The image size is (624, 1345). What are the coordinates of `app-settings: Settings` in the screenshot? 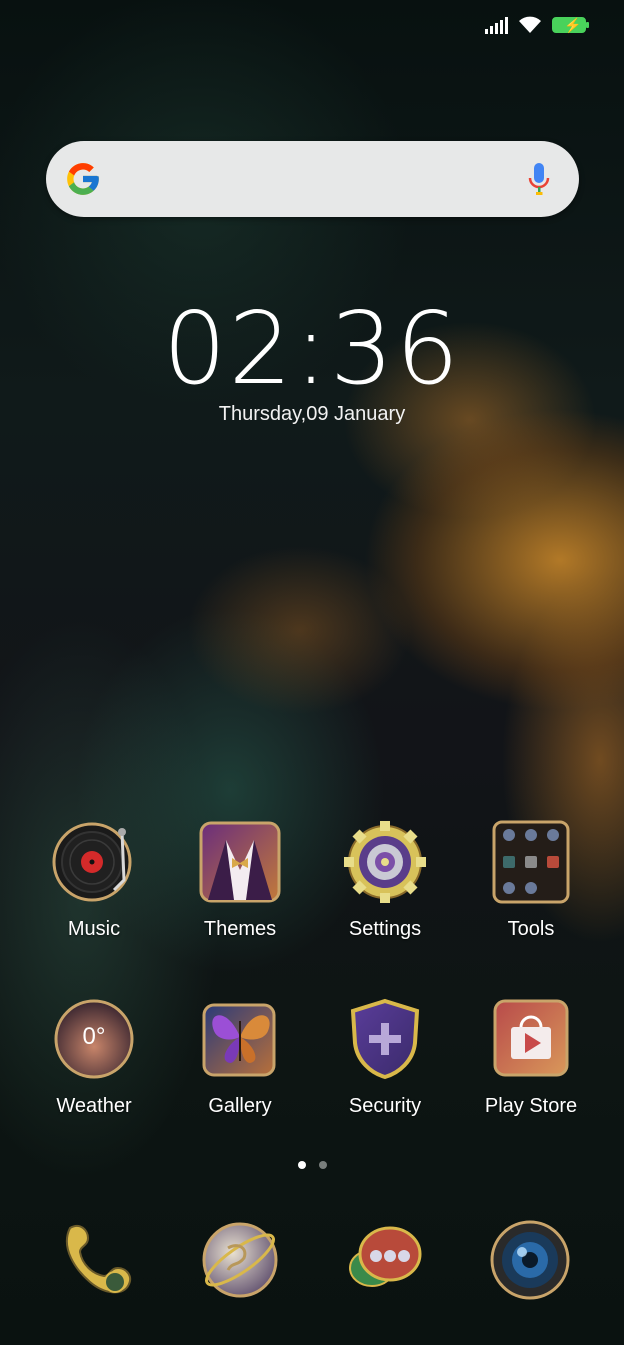 It's located at (385, 880).